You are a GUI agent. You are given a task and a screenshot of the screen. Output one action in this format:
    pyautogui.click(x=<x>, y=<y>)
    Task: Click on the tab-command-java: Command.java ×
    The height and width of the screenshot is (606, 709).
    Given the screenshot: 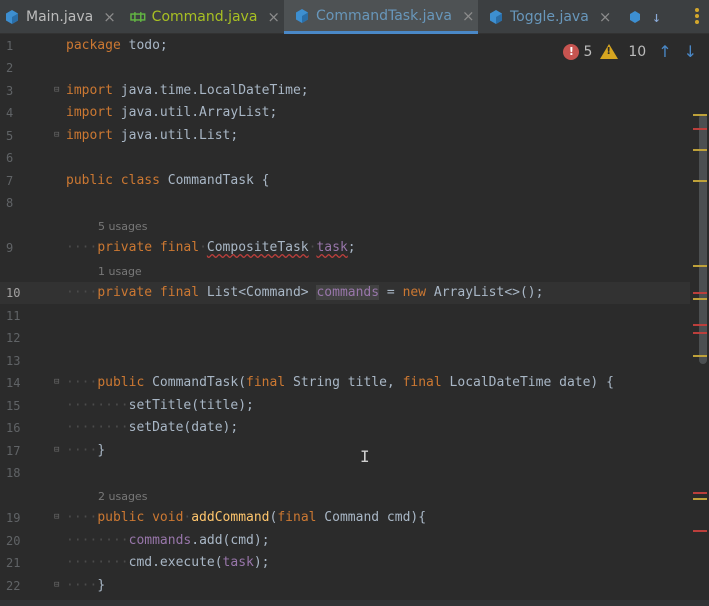 What is the action you would take?
    pyautogui.click(x=205, y=17)
    